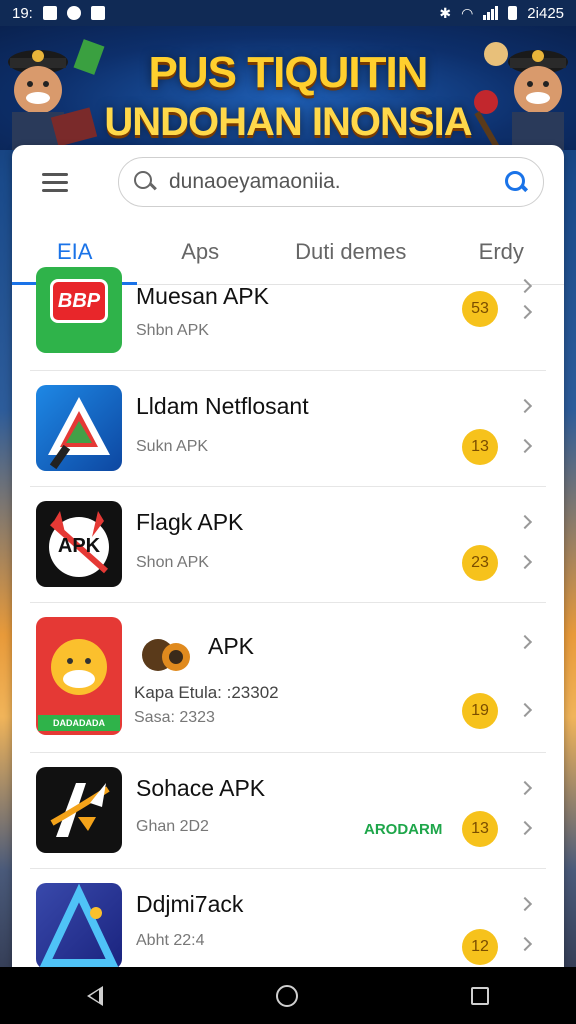  I want to click on back-icon, so click(94, 995).